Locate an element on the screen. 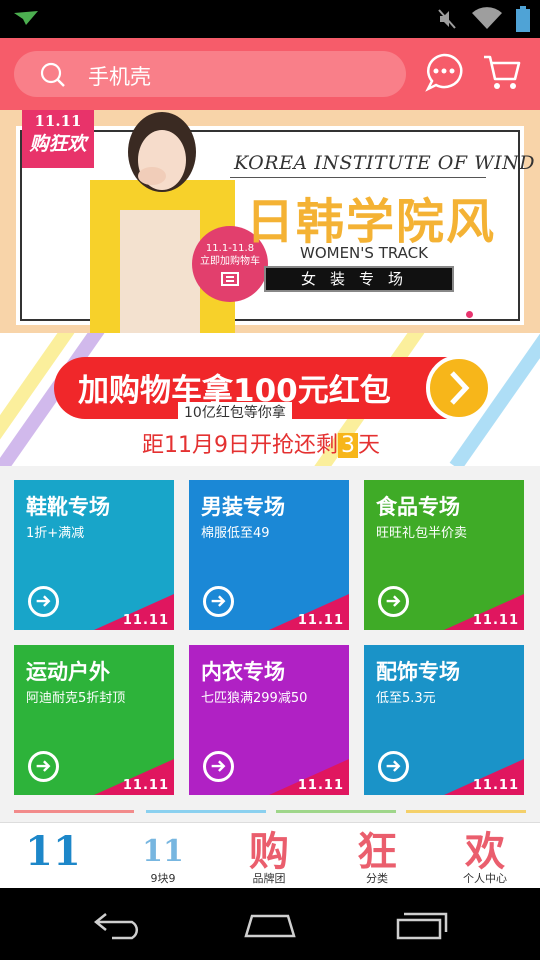 This screenshot has width=540, height=960. header: 手机壳 is located at coordinates (270, 74).